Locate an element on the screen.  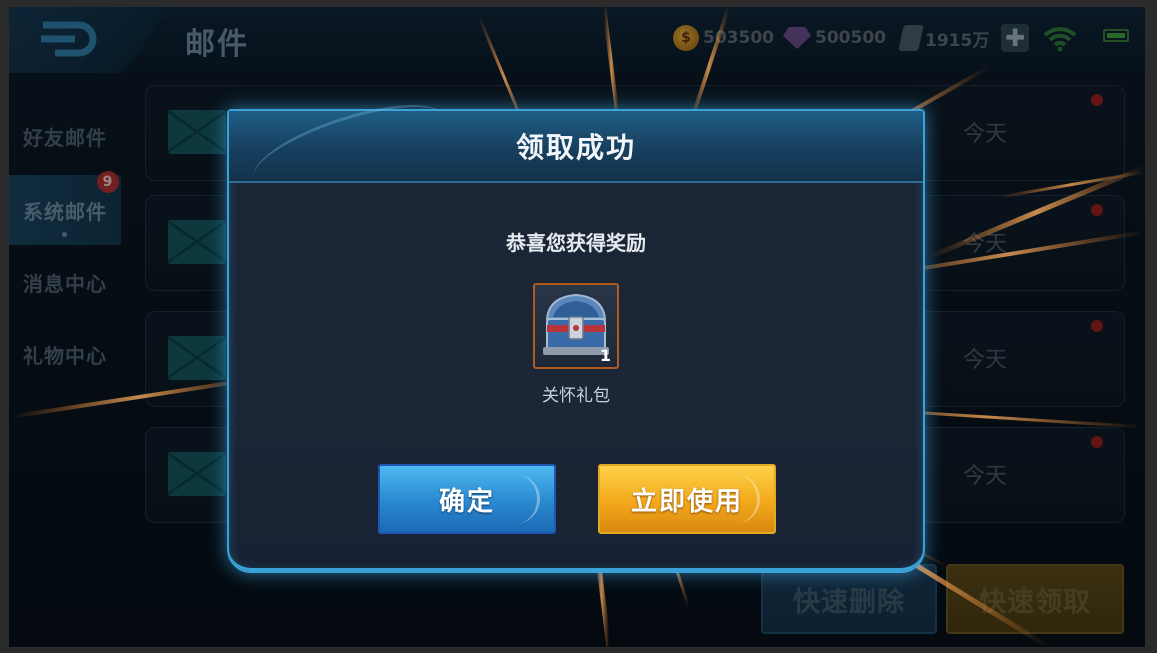
dialog-header: 领取成功 is located at coordinates (576, 147).